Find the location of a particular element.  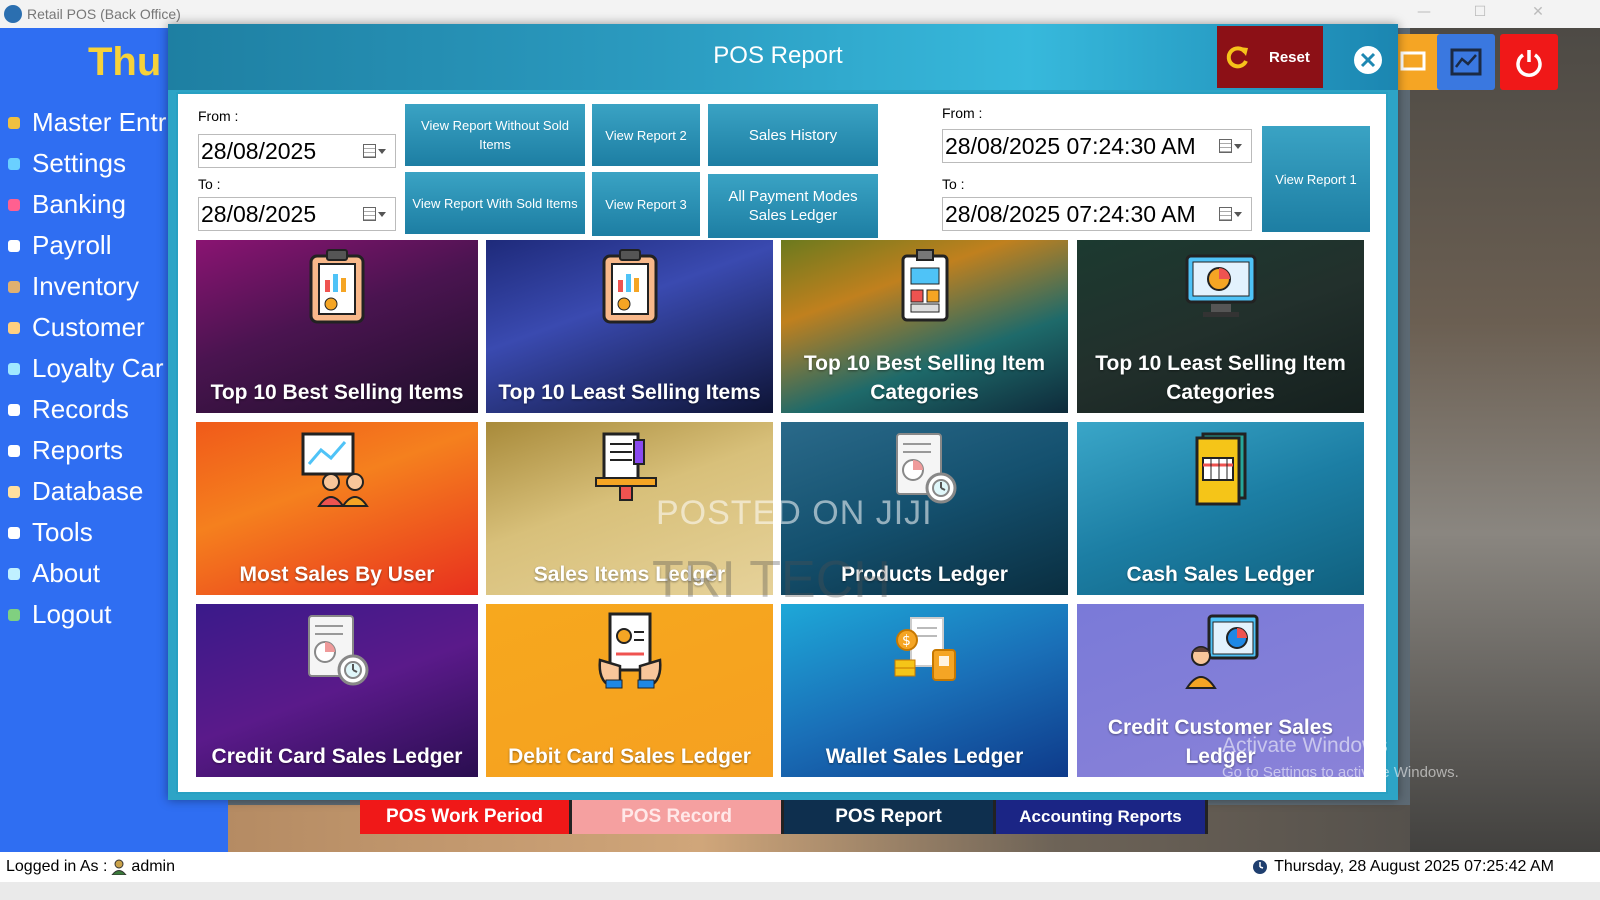

sidebar-item-settings: Settings is located at coordinates (87, 163).